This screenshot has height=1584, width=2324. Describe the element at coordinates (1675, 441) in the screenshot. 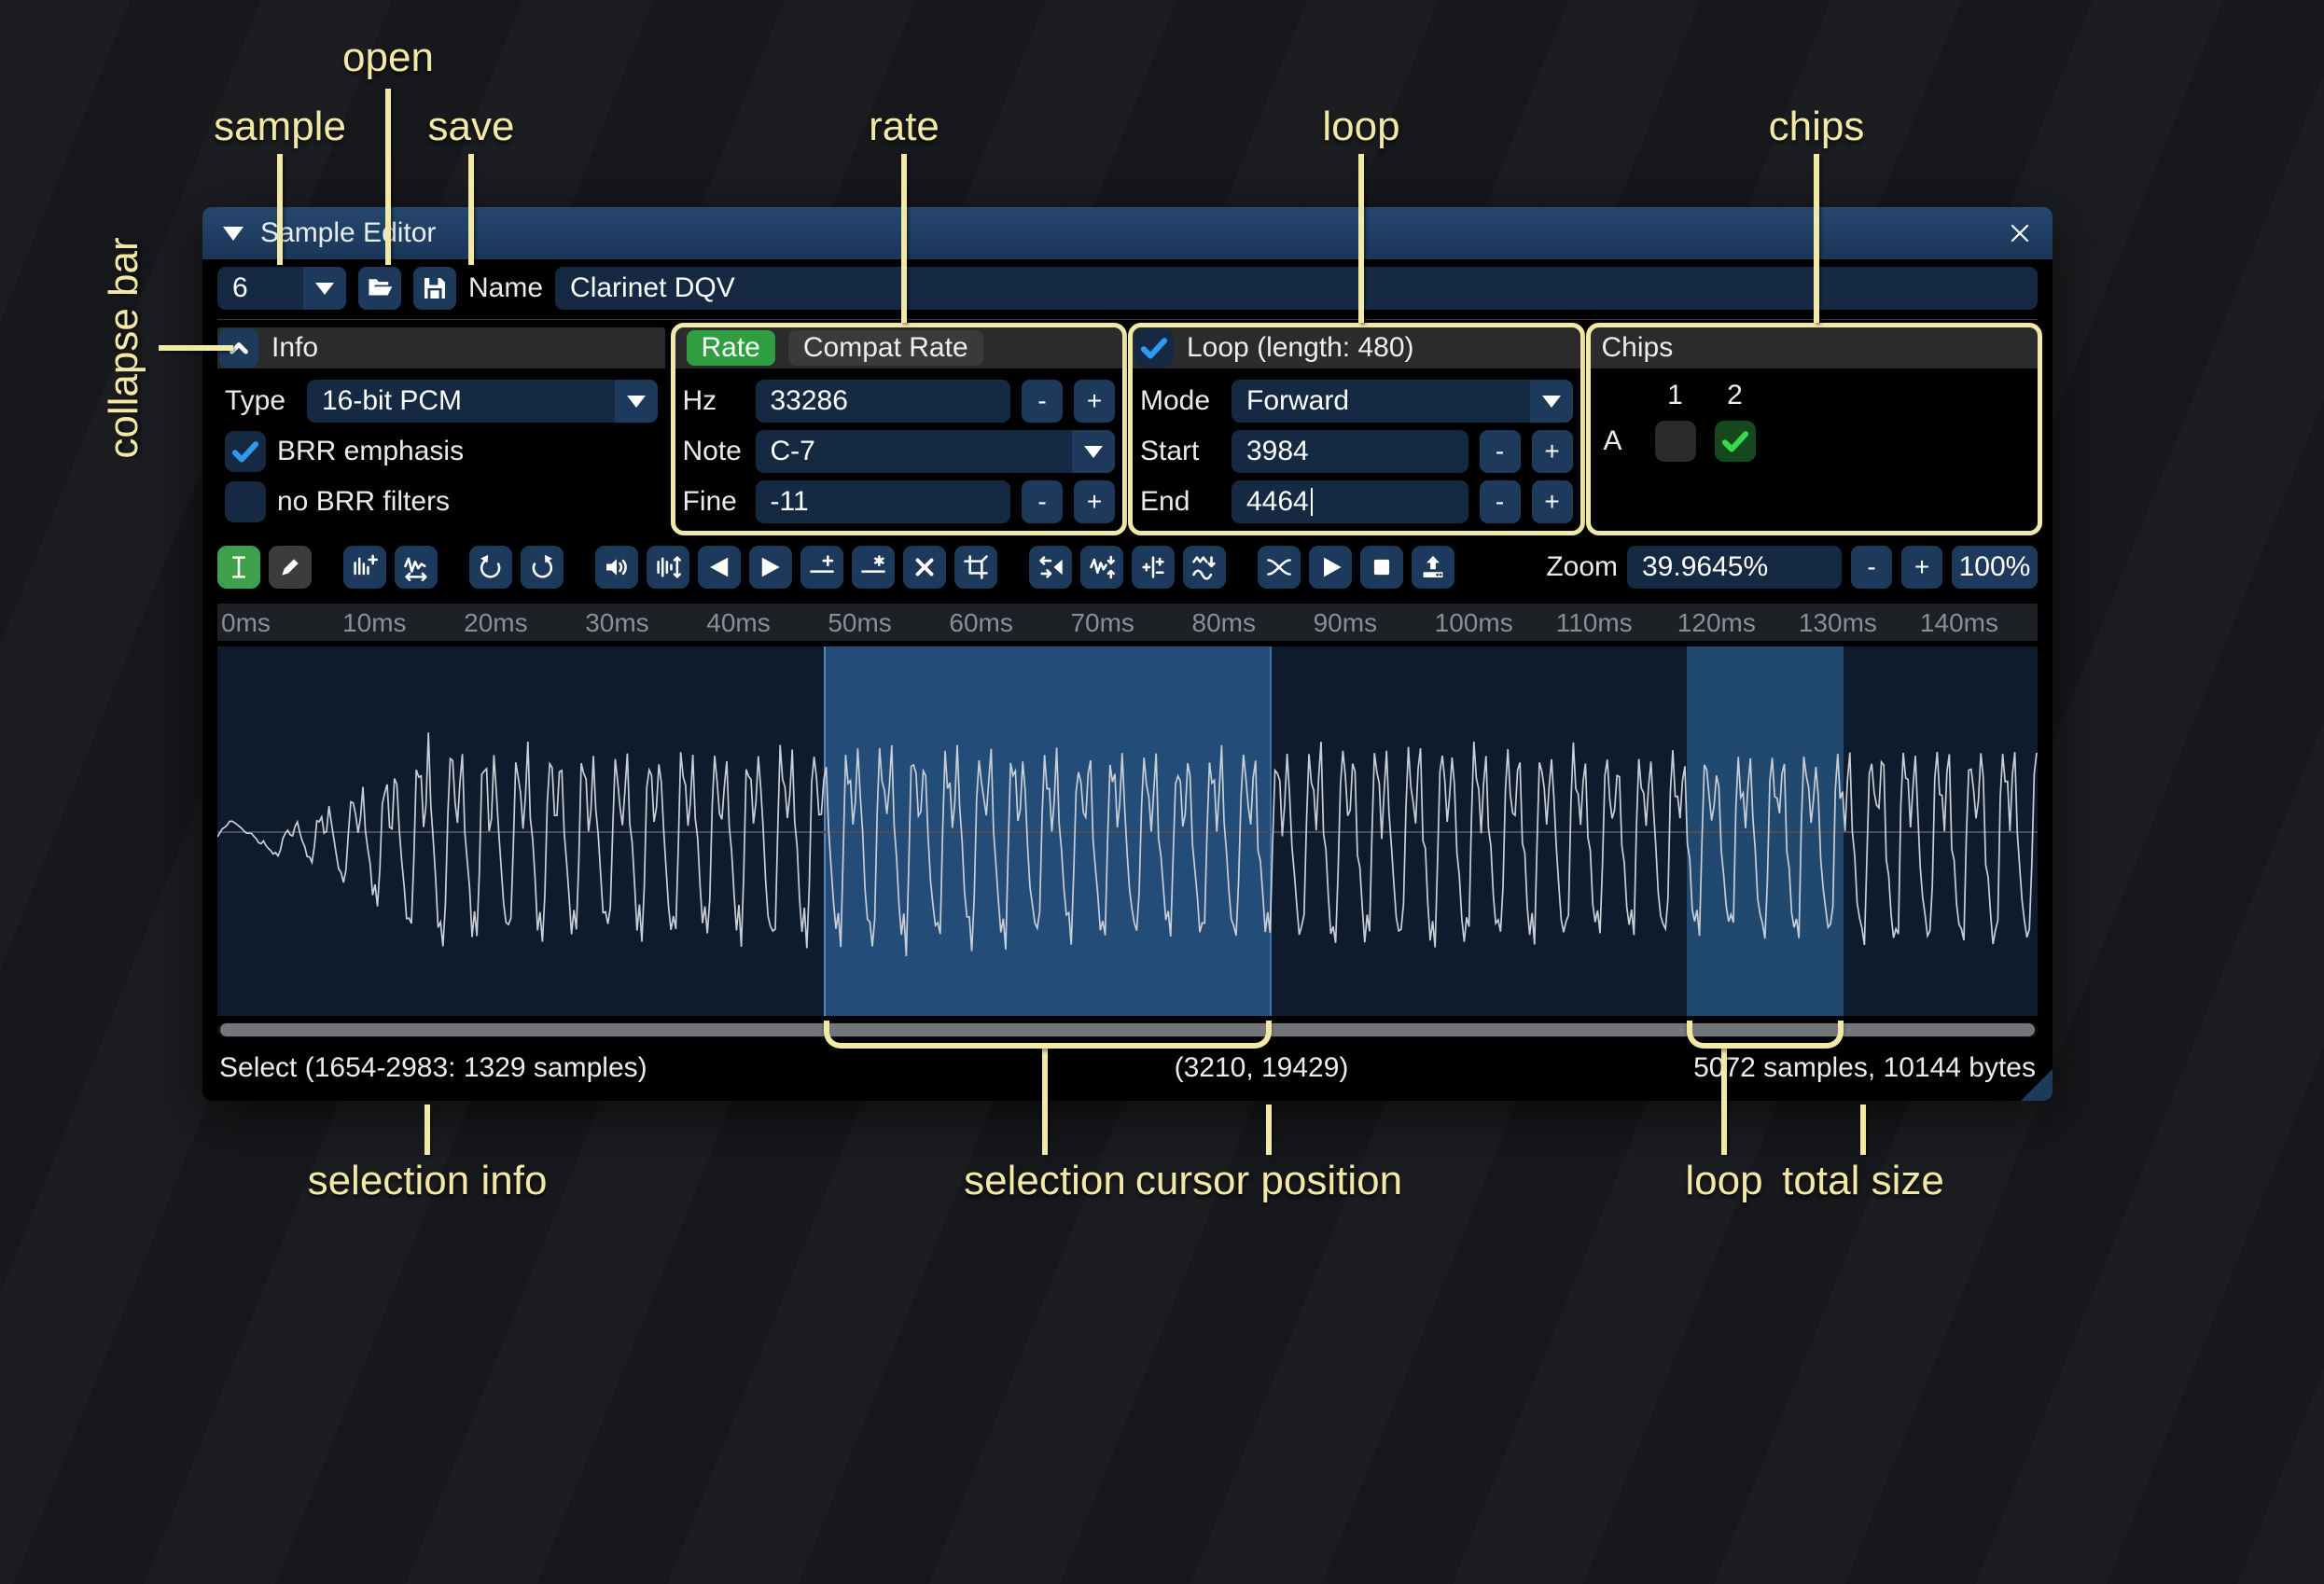

I see `chip-a-1-checkbox` at that location.